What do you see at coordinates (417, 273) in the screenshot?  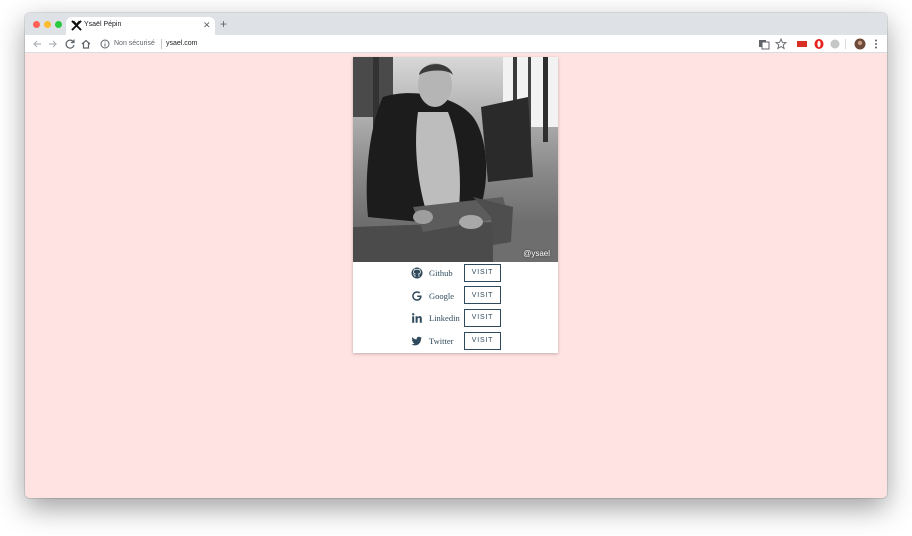 I see `github-icon` at bounding box center [417, 273].